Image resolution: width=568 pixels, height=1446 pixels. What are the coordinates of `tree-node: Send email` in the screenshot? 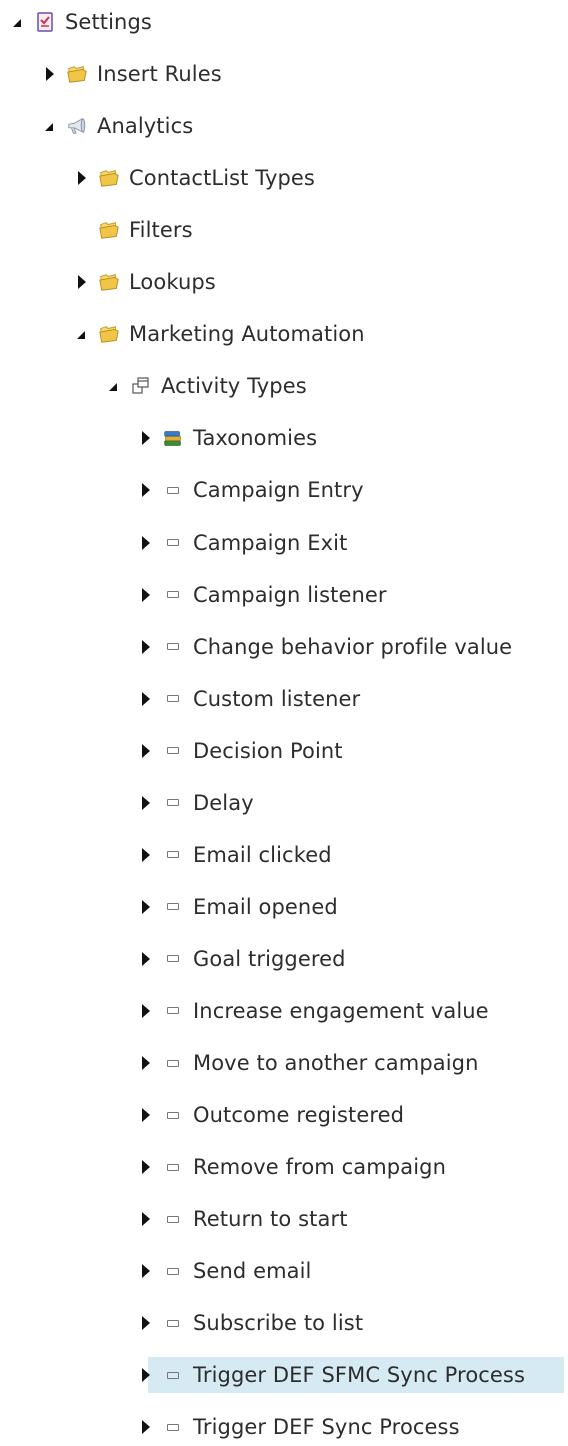 It's located at (284, 1271).